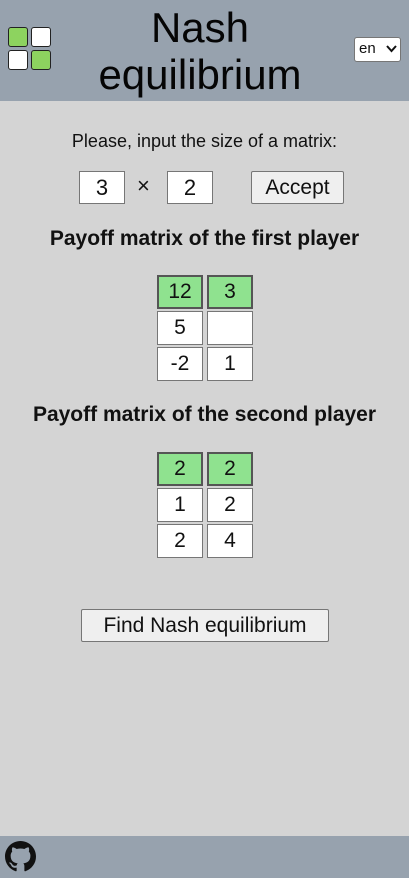 The image size is (409, 878). I want to click on second-player-heading: Payoff matrix of the second player, so click(204, 414).